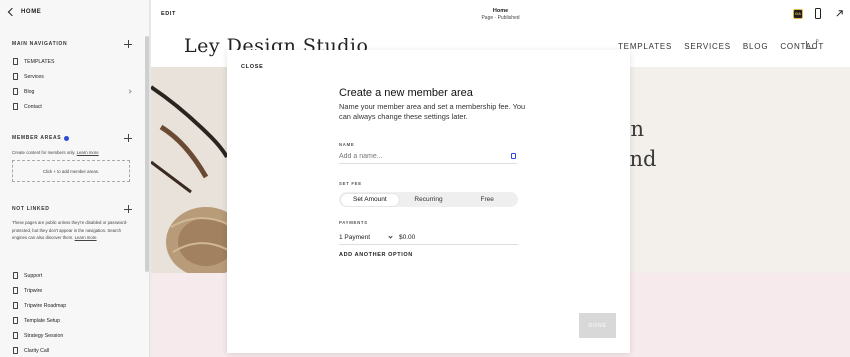 The image size is (850, 357). I want to click on sidebar-item-tripwire: Tripwire, so click(72, 290).